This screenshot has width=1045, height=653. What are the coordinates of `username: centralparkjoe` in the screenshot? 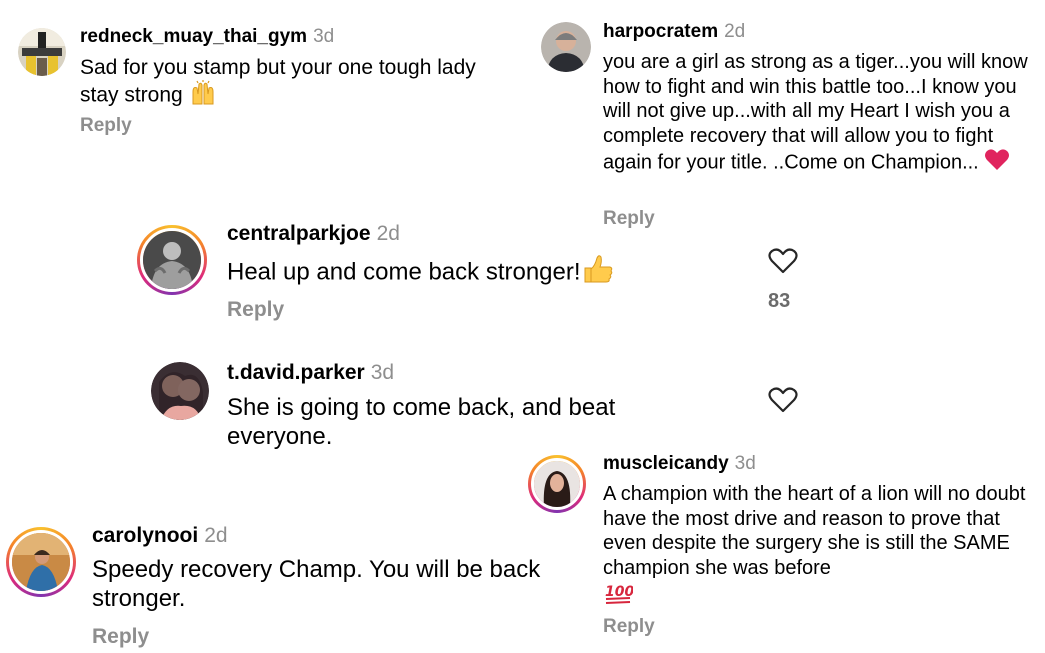 It's located at (299, 233).